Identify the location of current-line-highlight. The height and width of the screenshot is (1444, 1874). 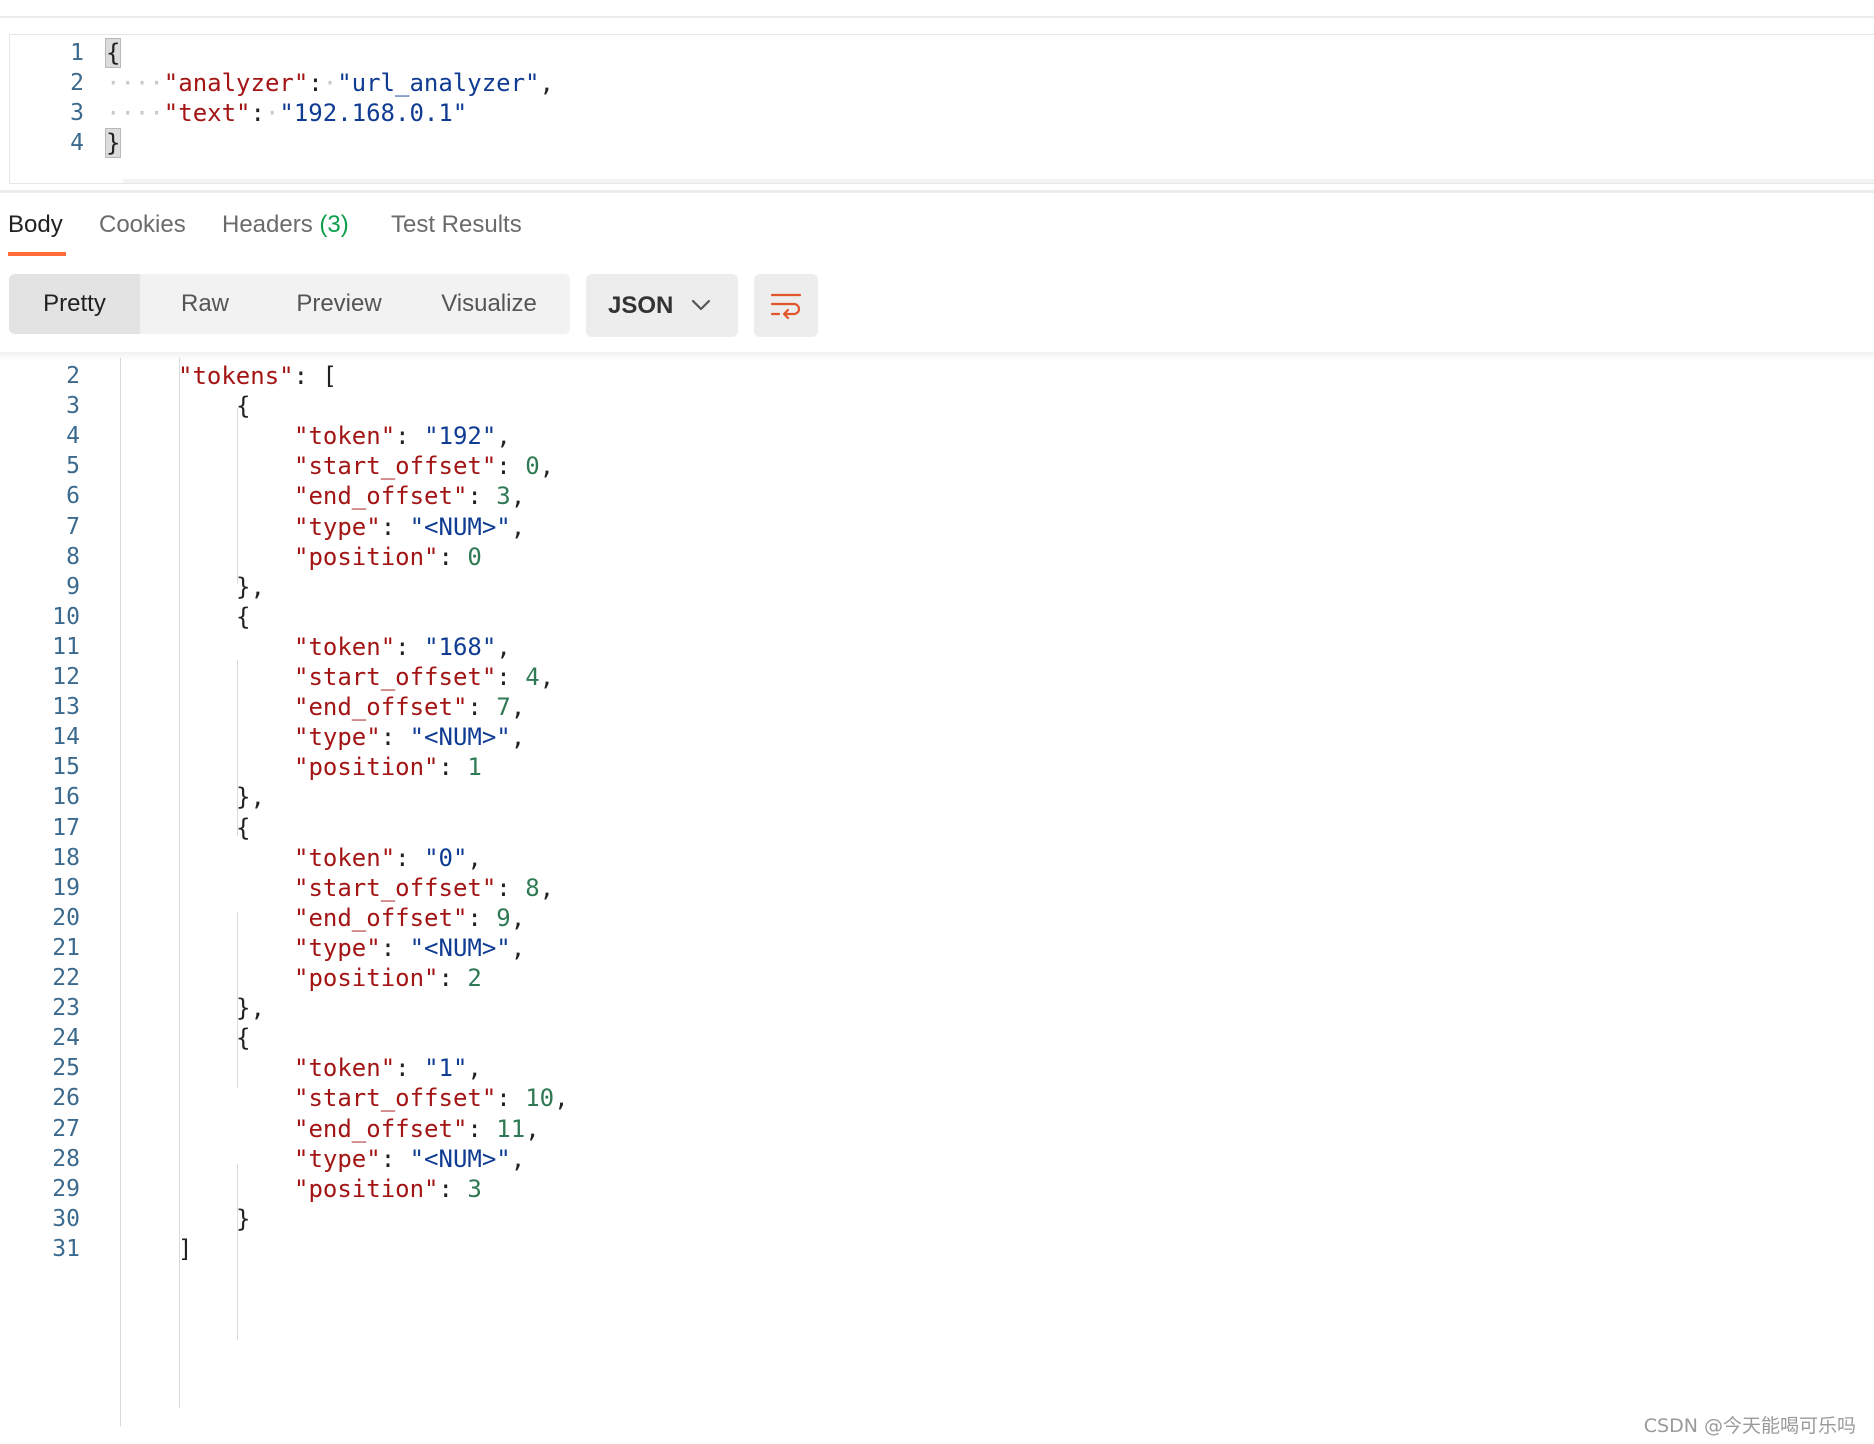
(998, 181).